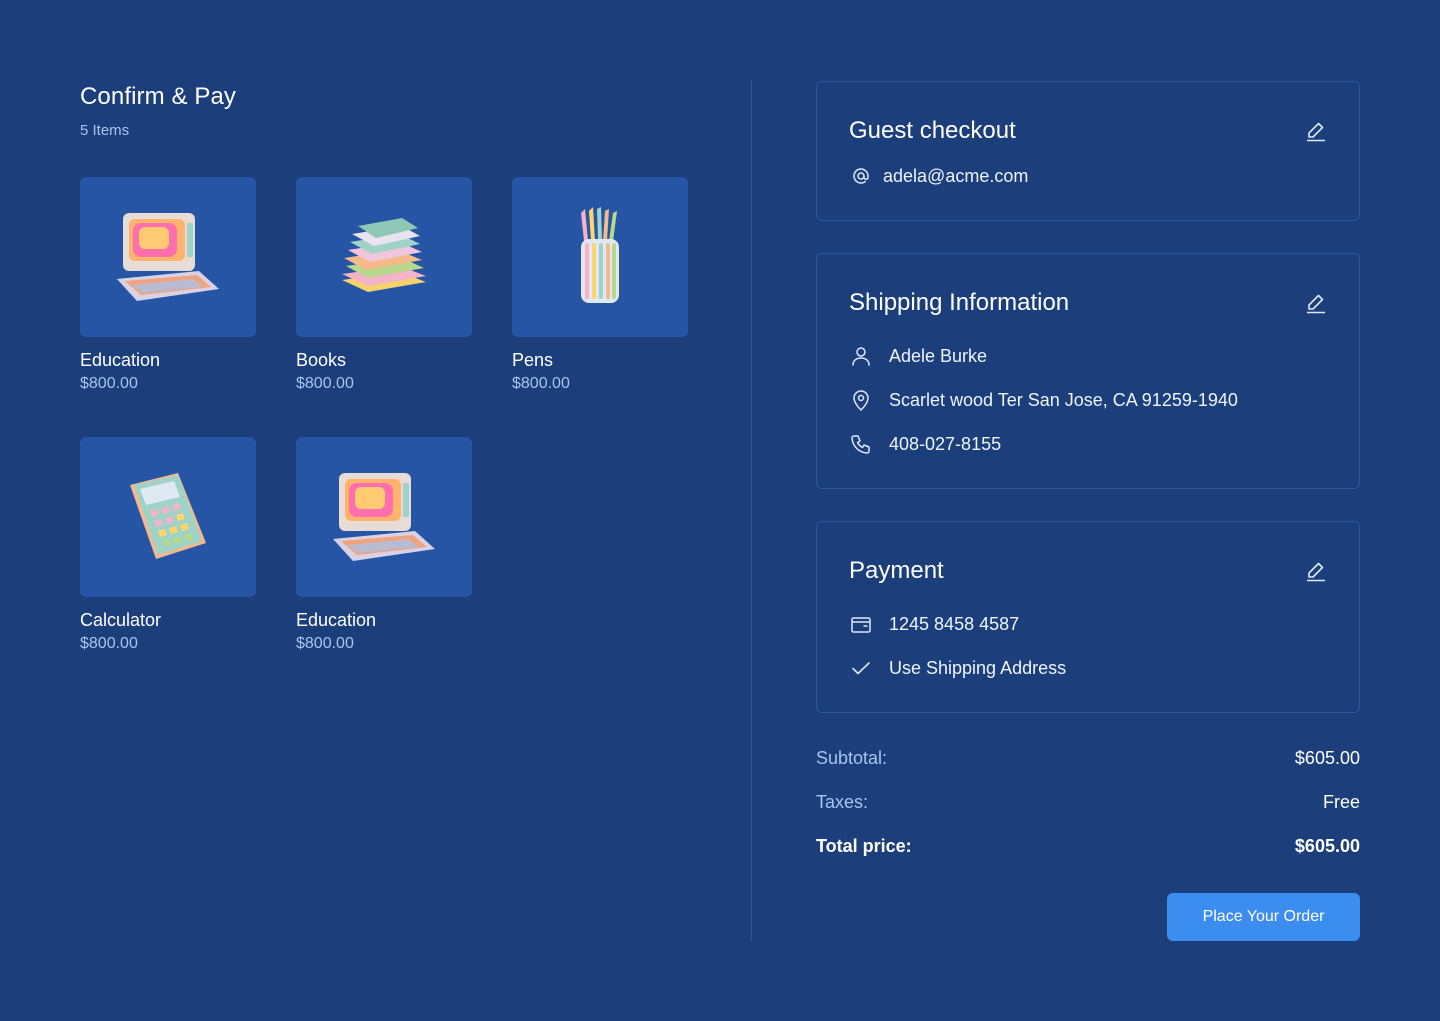  I want to click on edit-shipping-button, so click(1316, 303).